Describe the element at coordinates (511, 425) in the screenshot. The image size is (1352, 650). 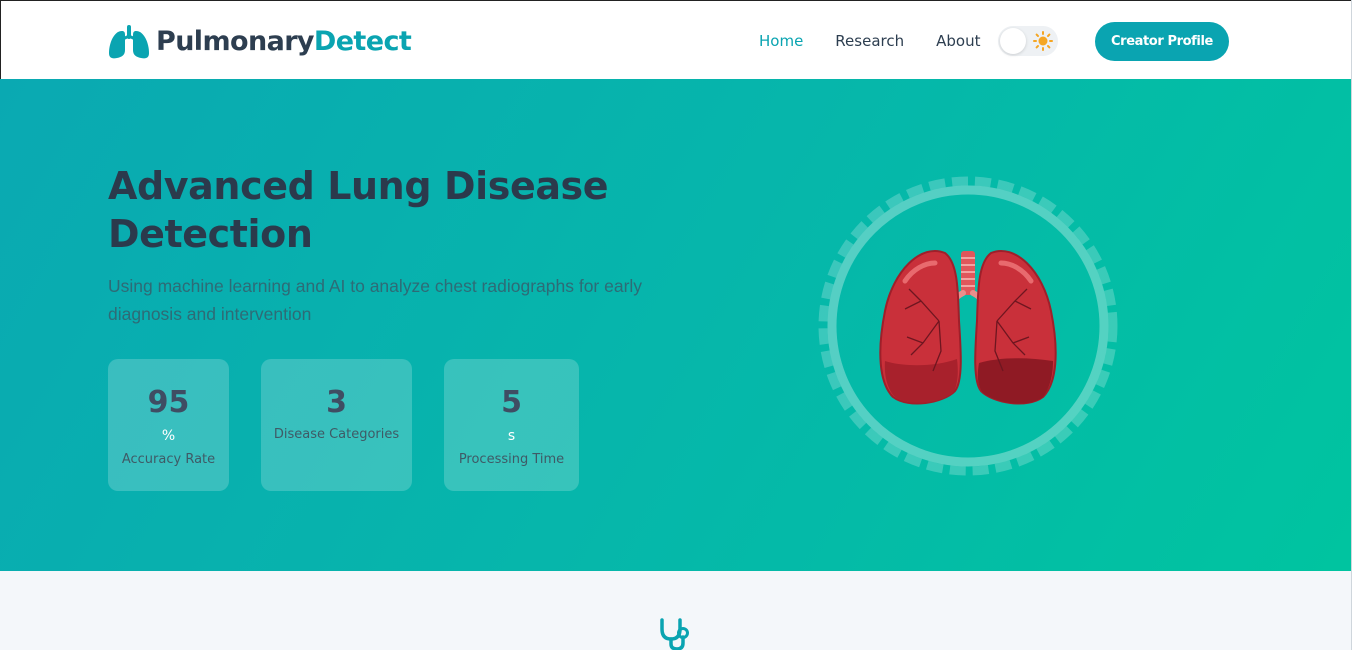
I see `stat-card-processing: 5 s Processing Time` at that location.